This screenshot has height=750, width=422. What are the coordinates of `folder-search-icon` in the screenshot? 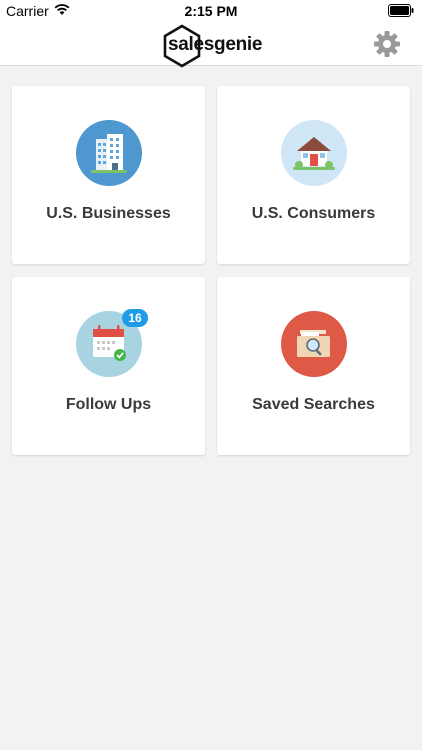 It's located at (314, 344).